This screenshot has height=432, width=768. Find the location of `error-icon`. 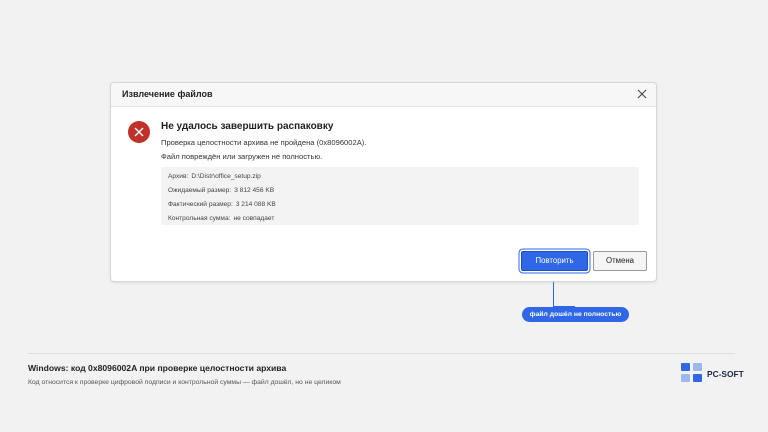

error-icon is located at coordinates (139, 132).